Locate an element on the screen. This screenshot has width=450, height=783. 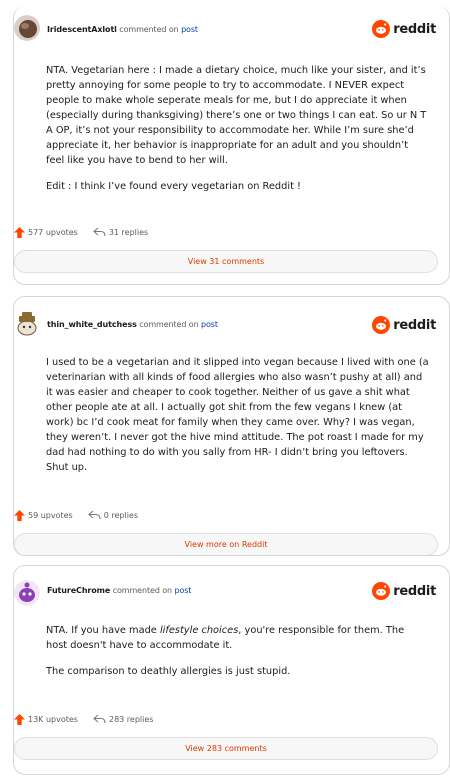
comment-stats: 13K upvotes 283 replies is located at coordinates (83, 719).